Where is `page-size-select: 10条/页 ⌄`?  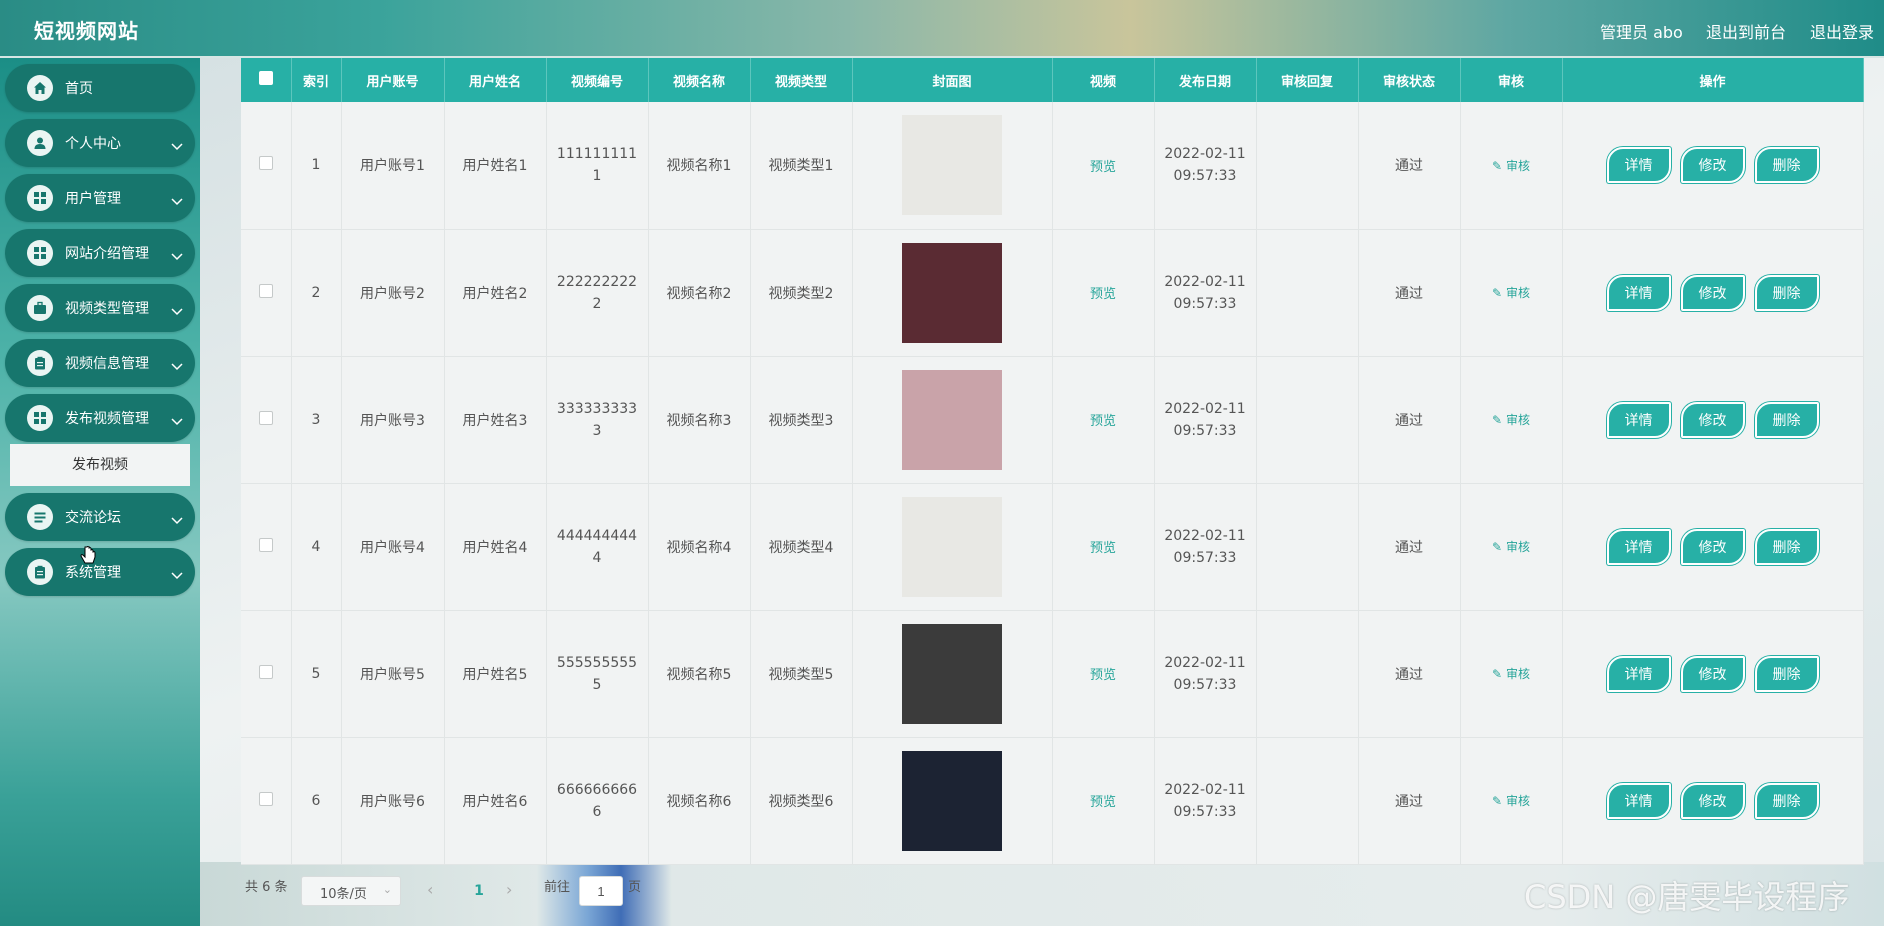
page-size-select: 10条/页 ⌄ is located at coordinates (351, 891).